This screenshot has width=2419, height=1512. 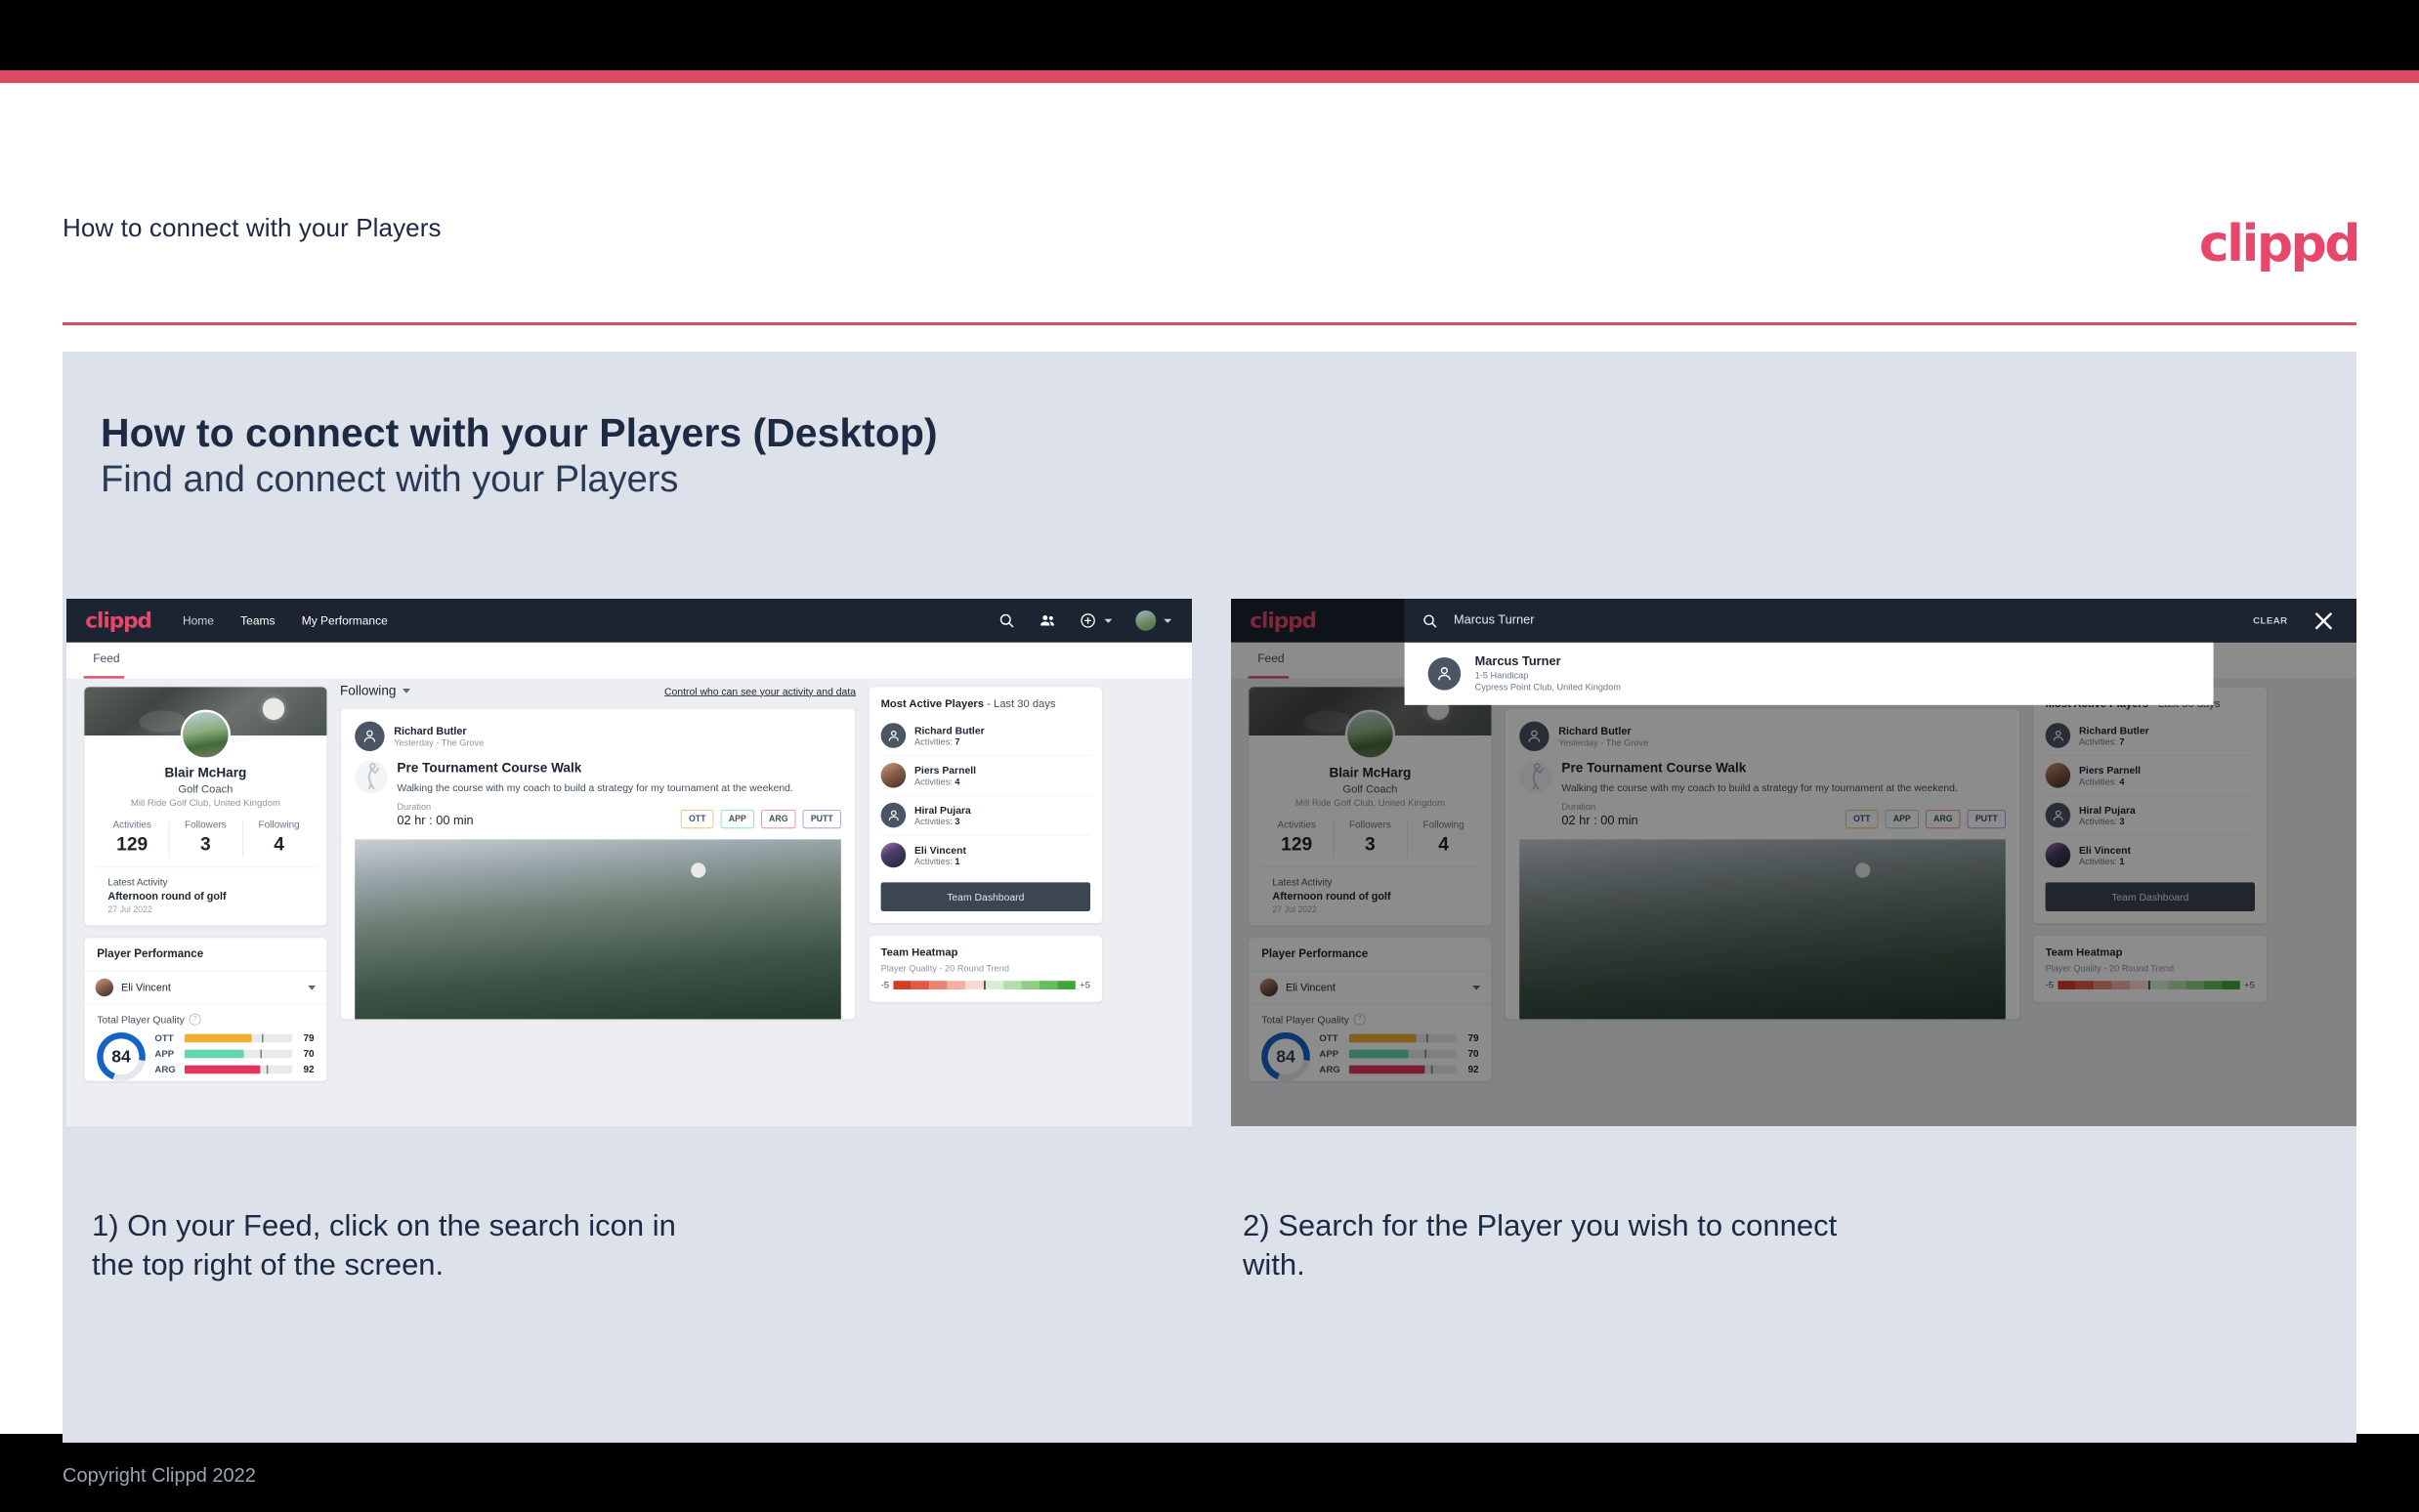 I want to click on nav-link-home: Home, so click(x=198, y=621).